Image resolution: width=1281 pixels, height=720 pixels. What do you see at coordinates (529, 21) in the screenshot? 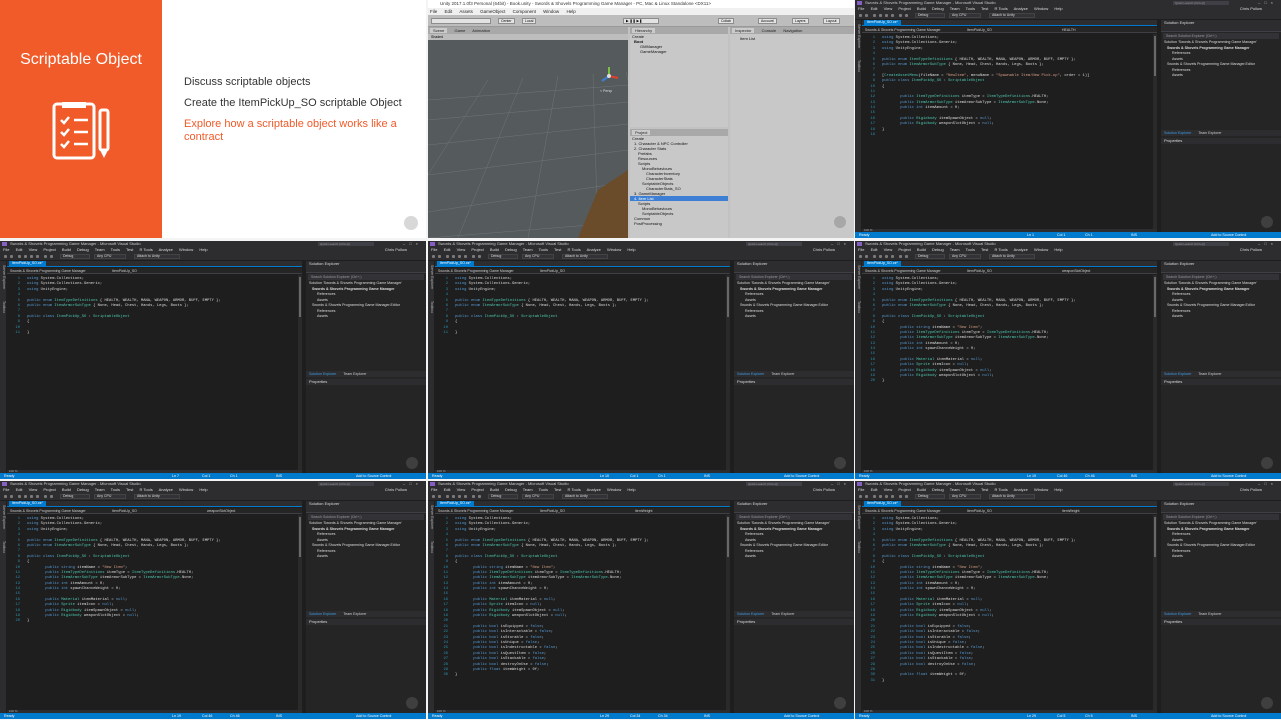
I see `pivot-local-toggle: Local` at bounding box center [529, 21].